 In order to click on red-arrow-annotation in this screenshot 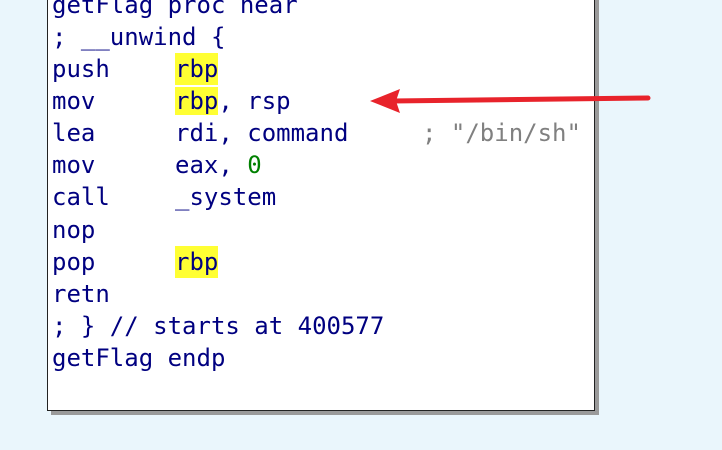, I will do `click(510, 101)`.